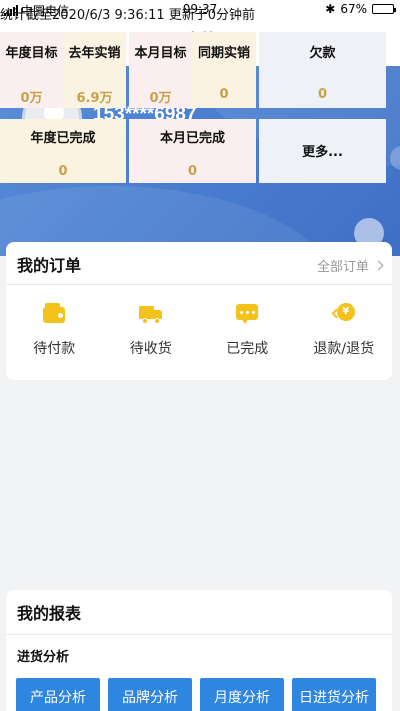 This screenshot has height=711, width=400. What do you see at coordinates (58, 694) in the screenshot?
I see `product-analysis-button: 产品分析` at bounding box center [58, 694].